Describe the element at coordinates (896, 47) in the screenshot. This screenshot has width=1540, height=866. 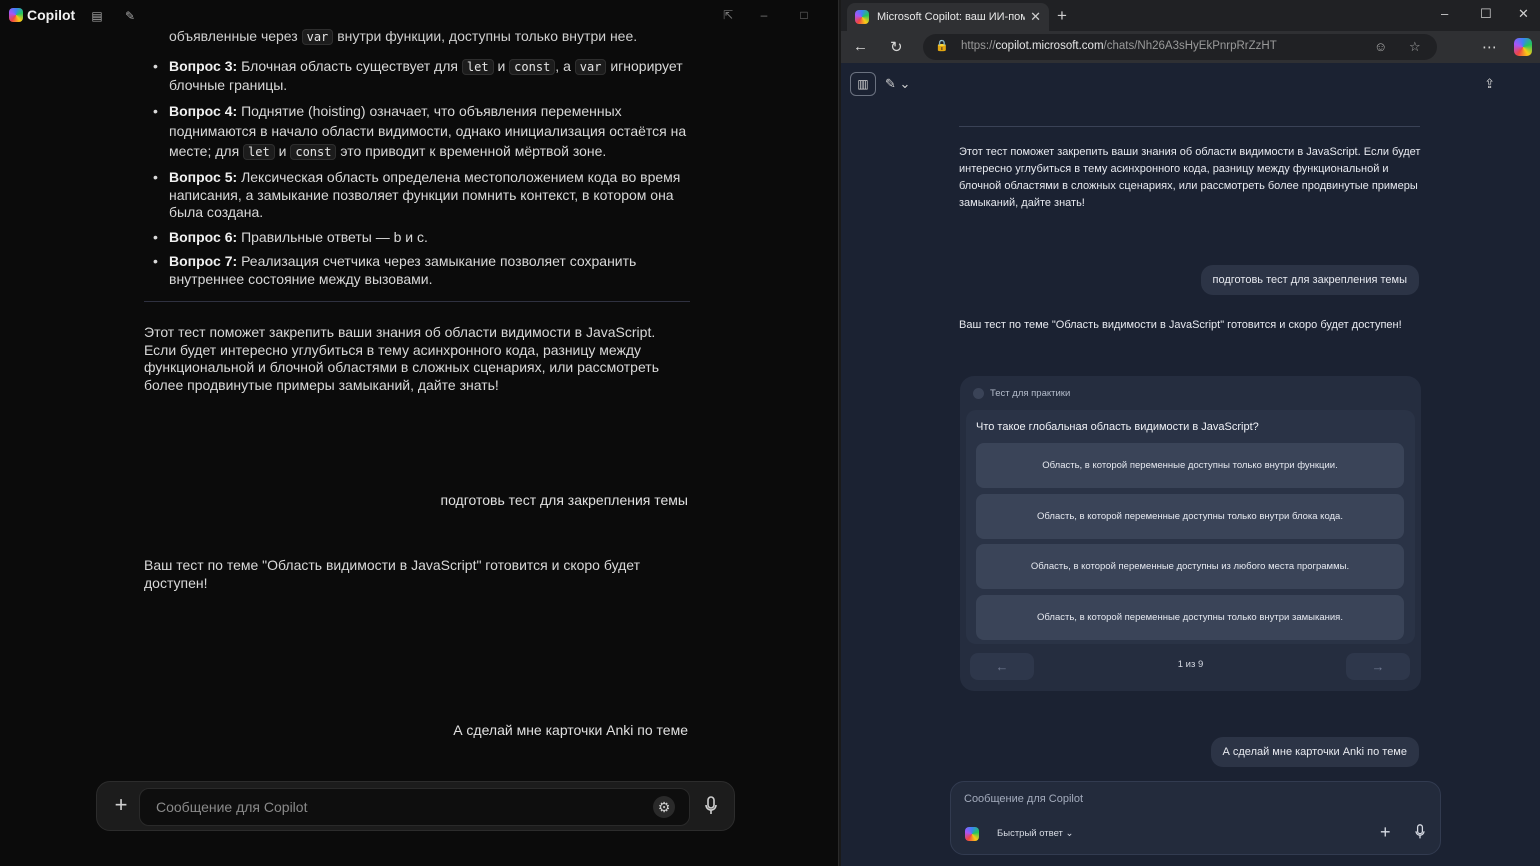
I see `refresh-icon: ↻` at that location.